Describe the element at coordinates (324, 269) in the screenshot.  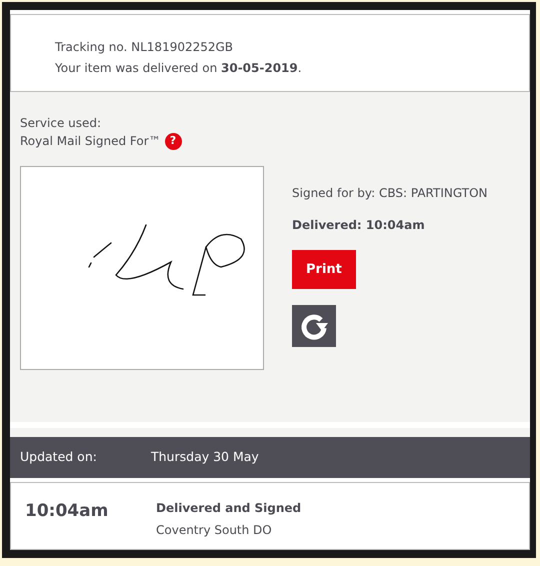
I see `print-button: Print` at that location.